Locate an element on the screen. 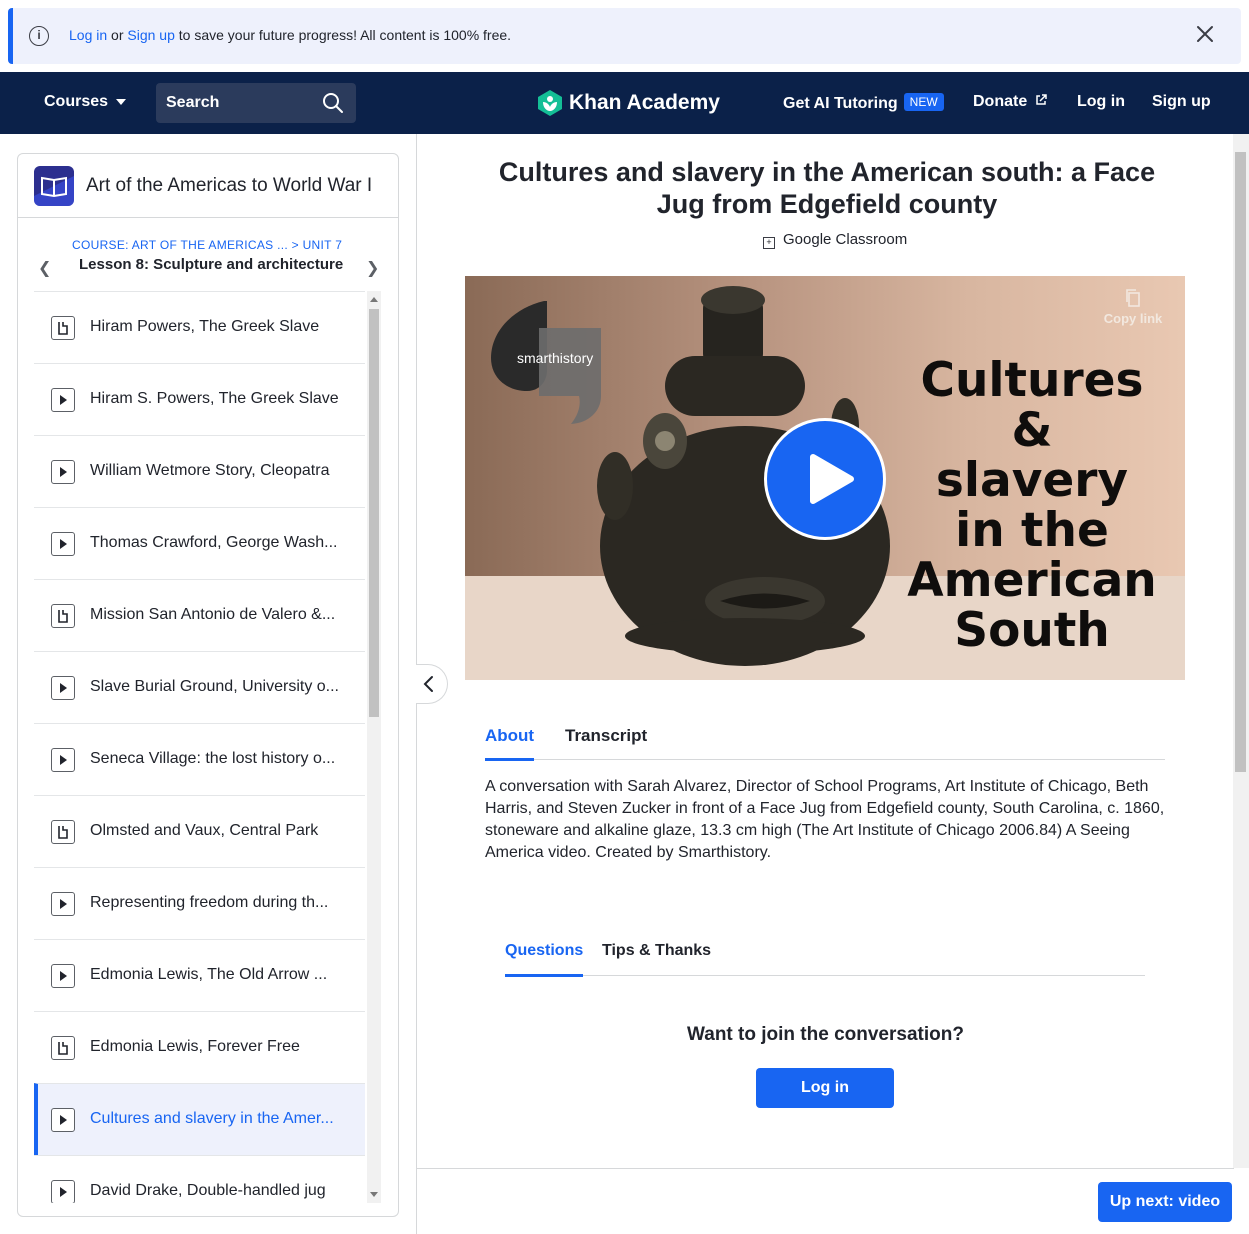 This screenshot has width=1249, height=1234. list-item: David Drake, Double-handled jug is located at coordinates (199, 1179).